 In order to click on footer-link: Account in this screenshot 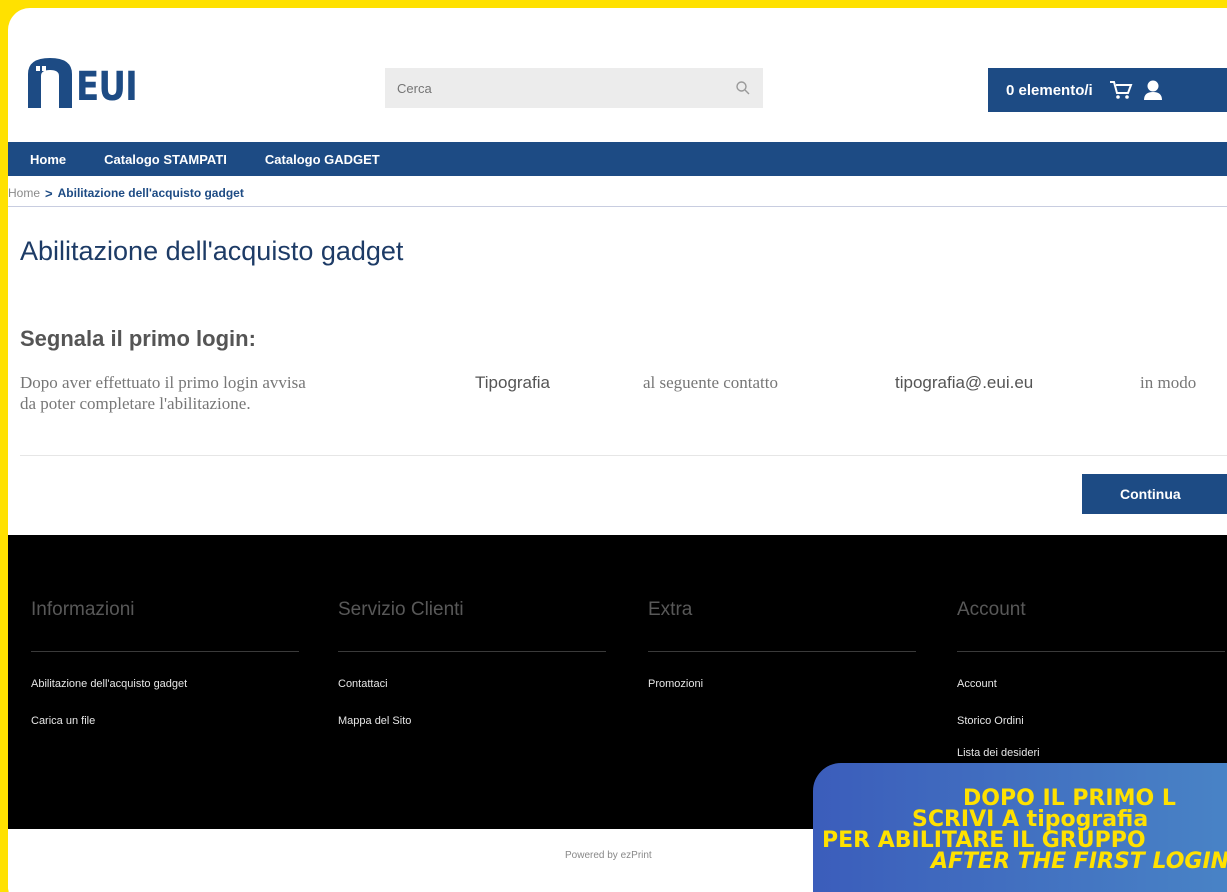, I will do `click(977, 684)`.